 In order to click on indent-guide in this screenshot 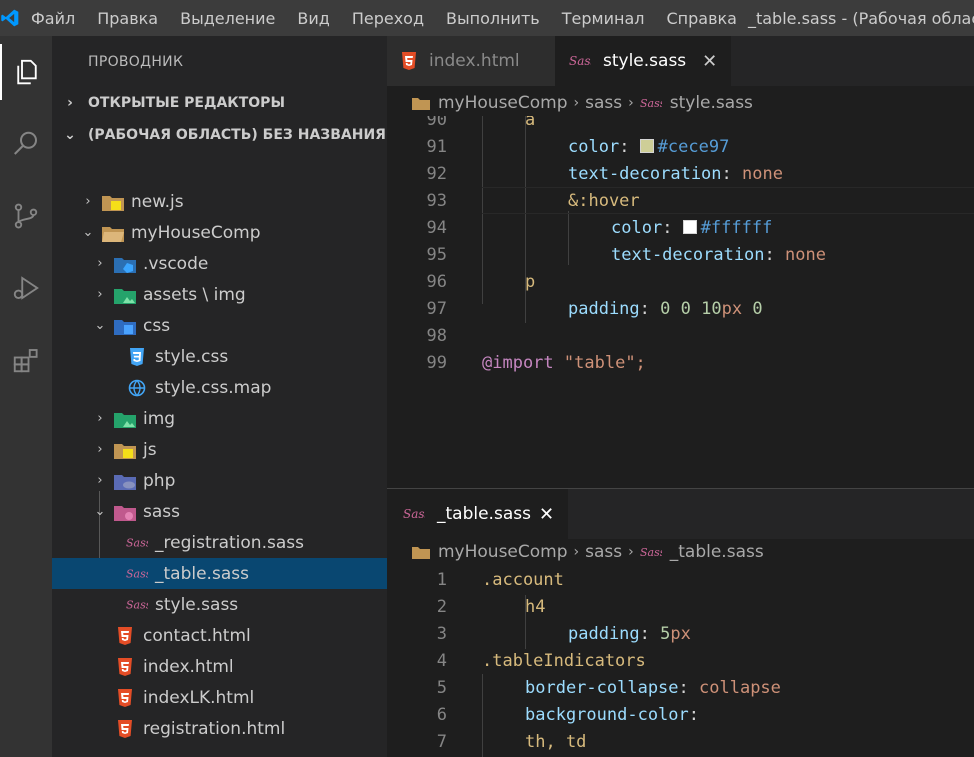, I will do `click(482, 715)`.